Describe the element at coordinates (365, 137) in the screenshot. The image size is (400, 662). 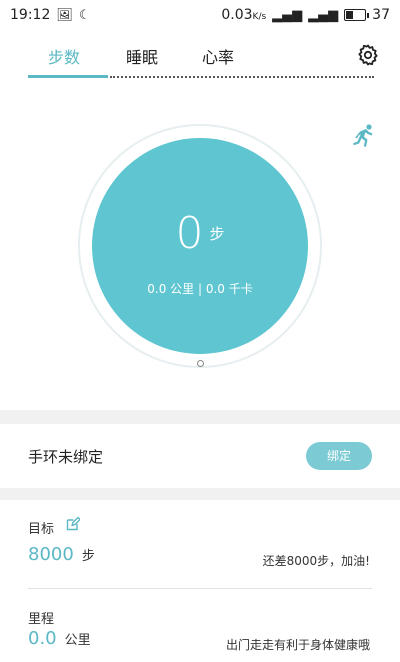
I see `running-person-icon` at that location.